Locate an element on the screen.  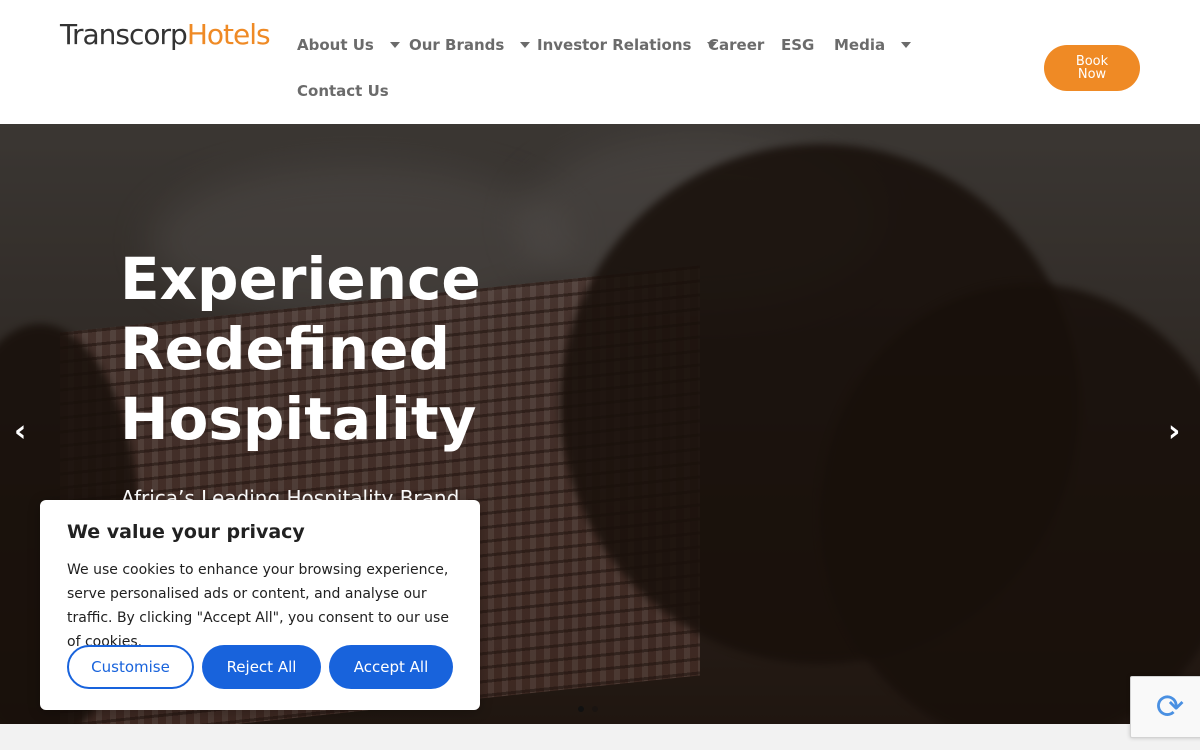
customise-button: Customise is located at coordinates (130, 667).